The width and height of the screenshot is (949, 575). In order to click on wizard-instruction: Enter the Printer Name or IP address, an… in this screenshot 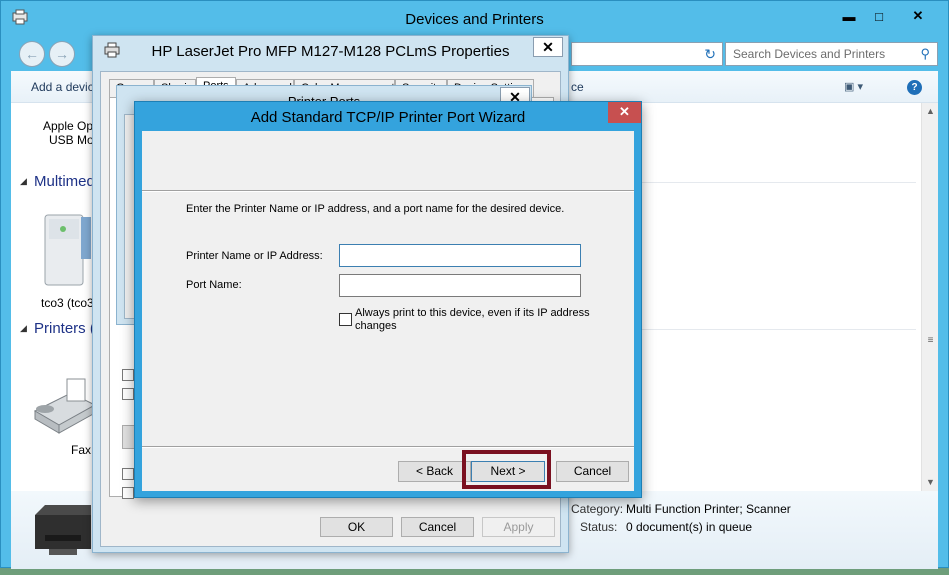, I will do `click(375, 209)`.